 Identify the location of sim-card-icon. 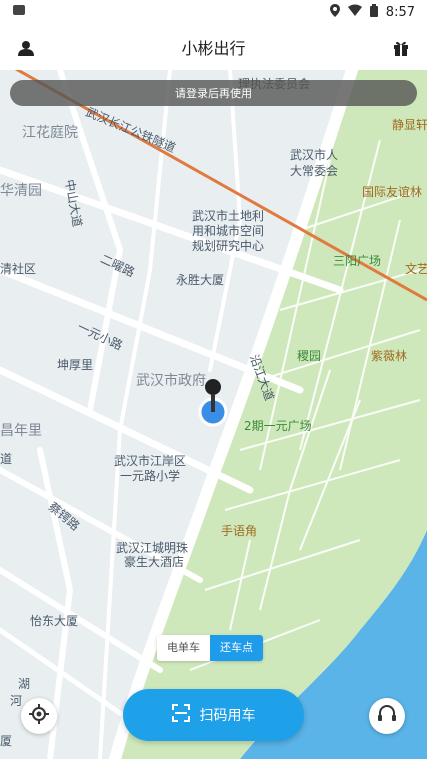
(19, 12).